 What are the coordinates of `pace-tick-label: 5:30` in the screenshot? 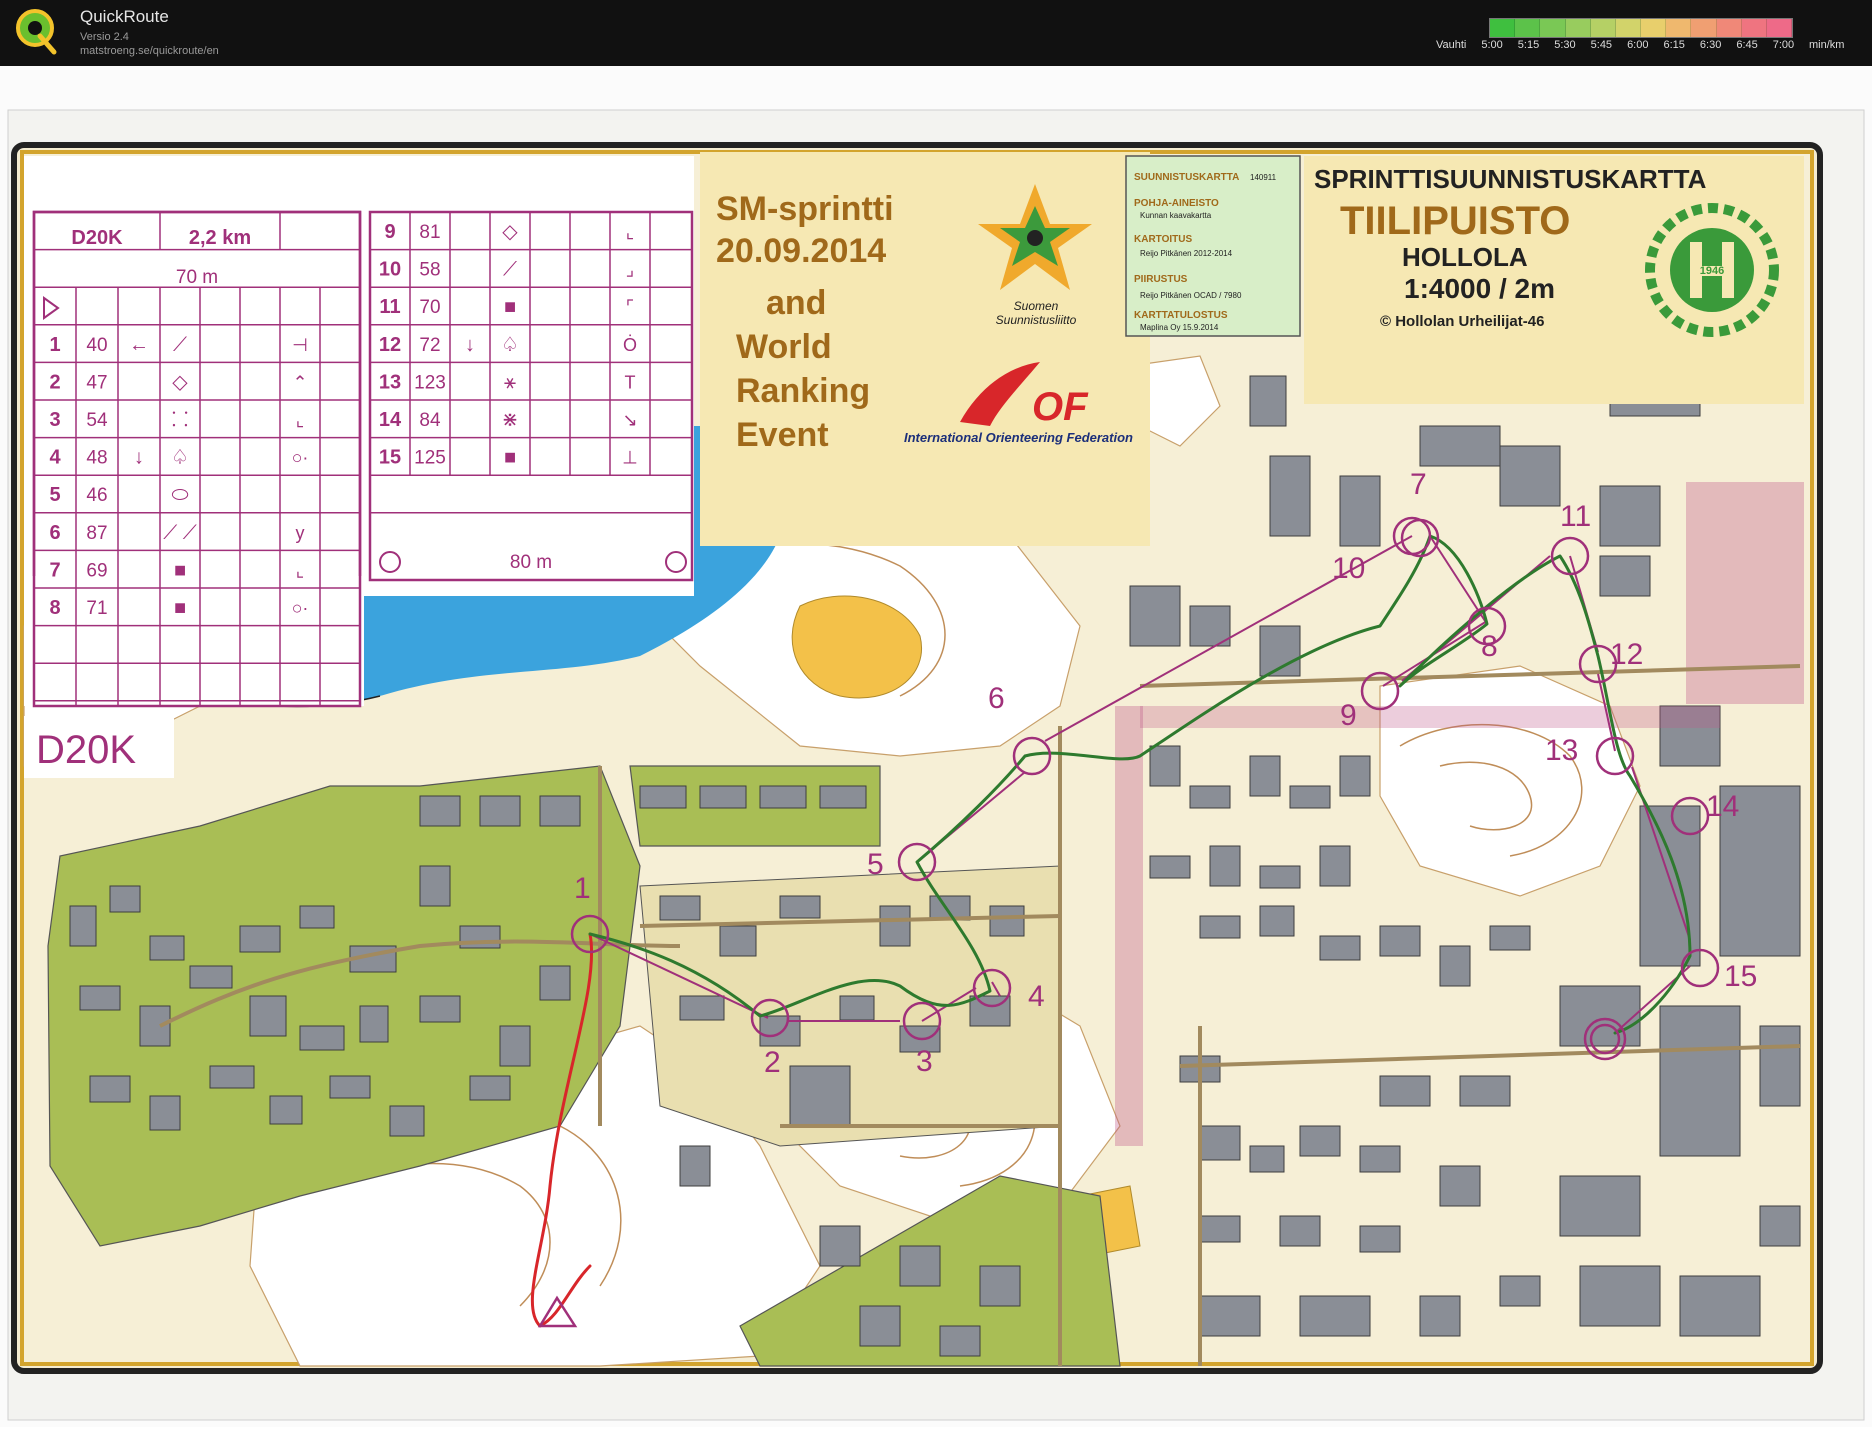 It's located at (1565, 45).